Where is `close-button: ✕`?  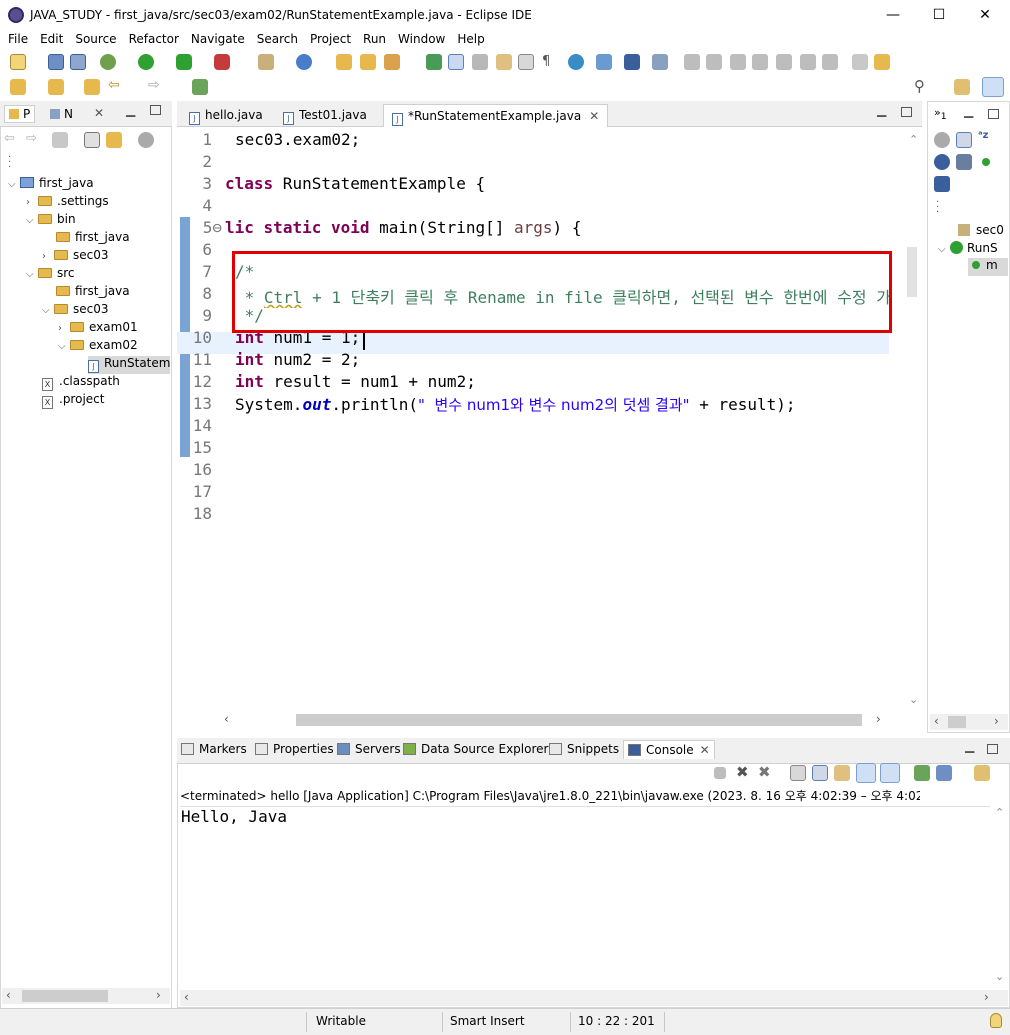
close-button: ✕ is located at coordinates (985, 15).